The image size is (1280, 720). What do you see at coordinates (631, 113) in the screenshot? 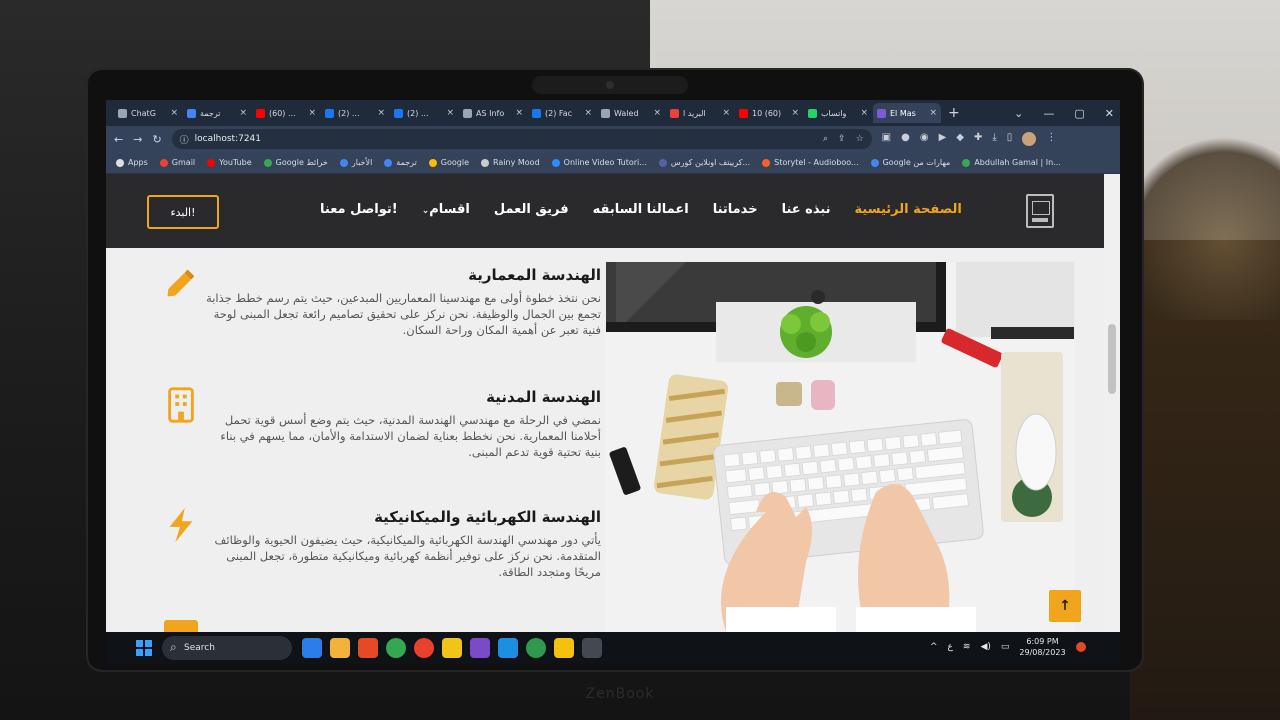
I see `browser-tab: Waled ×` at bounding box center [631, 113].